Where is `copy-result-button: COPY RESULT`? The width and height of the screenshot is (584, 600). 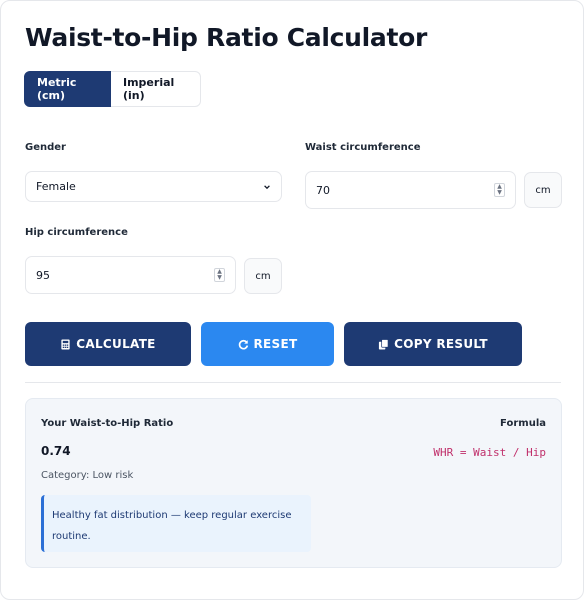
copy-result-button: COPY RESULT is located at coordinates (433, 344).